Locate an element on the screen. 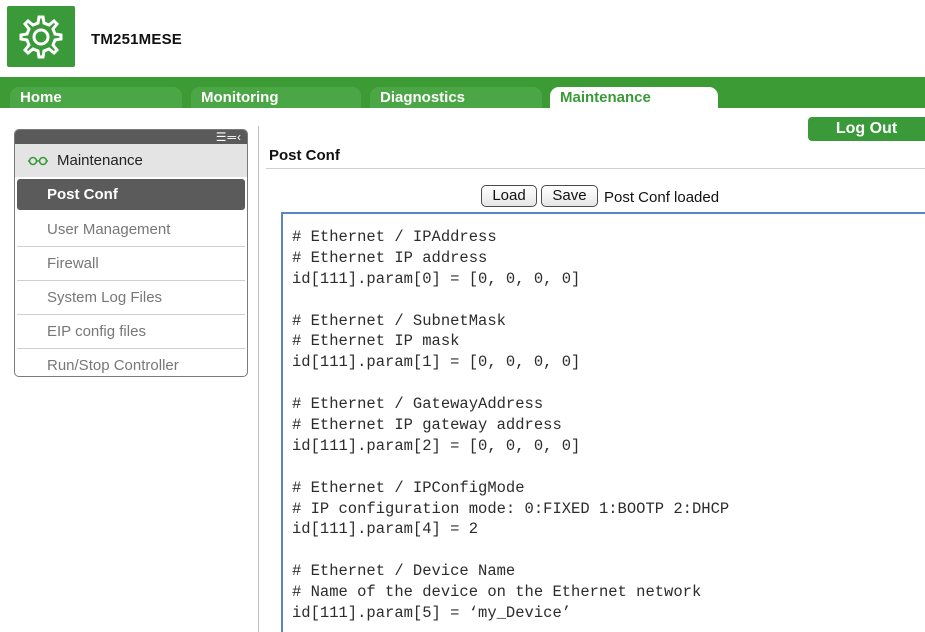 The image size is (925, 632). editor-line: # Ethernet IP gateway address is located at coordinates (427, 425).